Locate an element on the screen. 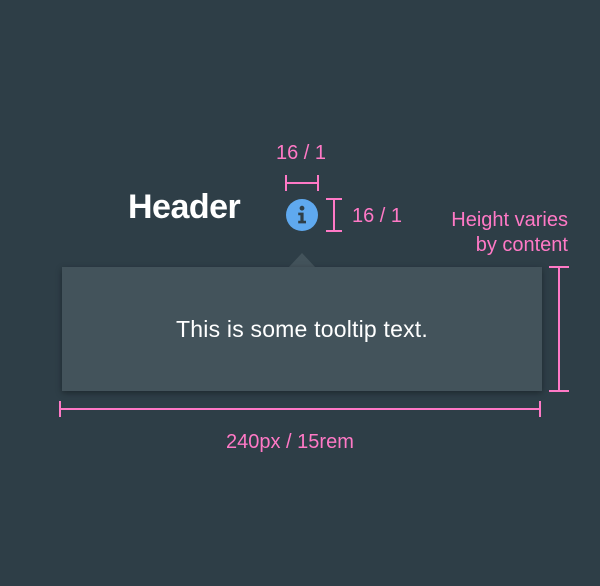 This screenshot has height=586, width=600. tooltip-height-measure is located at coordinates (559, 329).